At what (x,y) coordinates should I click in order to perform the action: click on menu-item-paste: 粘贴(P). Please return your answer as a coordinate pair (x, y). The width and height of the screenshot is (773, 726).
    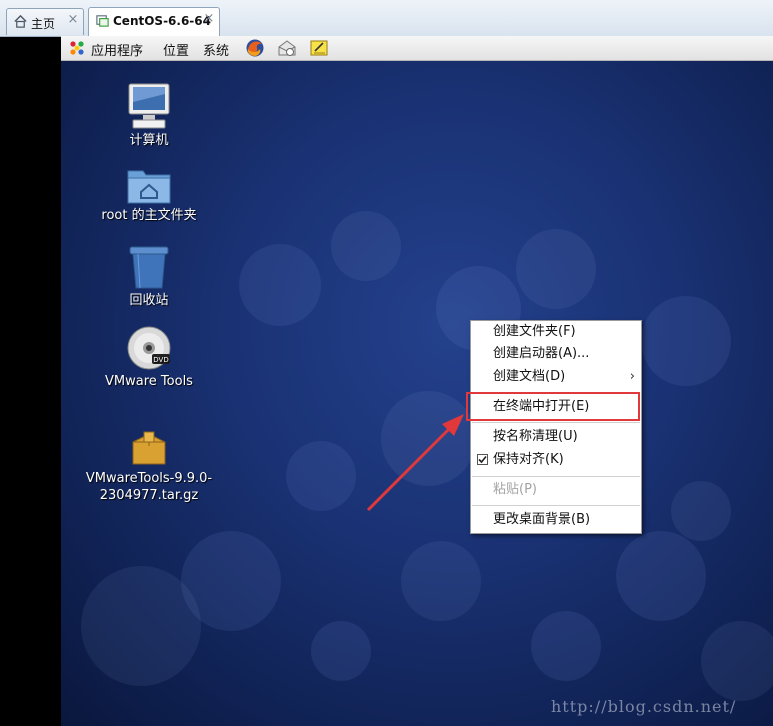
    Looking at the image, I should click on (556, 490).